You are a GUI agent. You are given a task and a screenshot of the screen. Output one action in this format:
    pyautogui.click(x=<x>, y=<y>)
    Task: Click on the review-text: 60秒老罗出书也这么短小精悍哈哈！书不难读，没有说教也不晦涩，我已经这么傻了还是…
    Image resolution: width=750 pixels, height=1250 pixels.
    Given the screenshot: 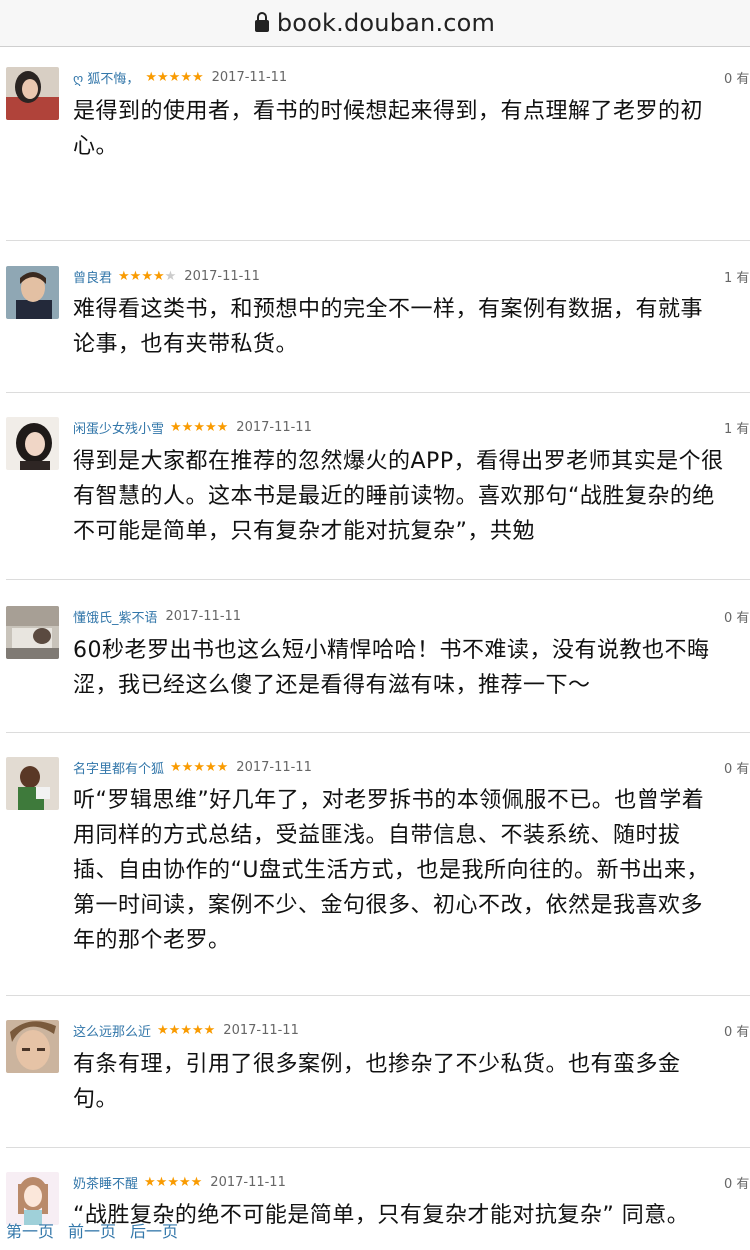 What is the action you would take?
    pyautogui.click(x=391, y=668)
    